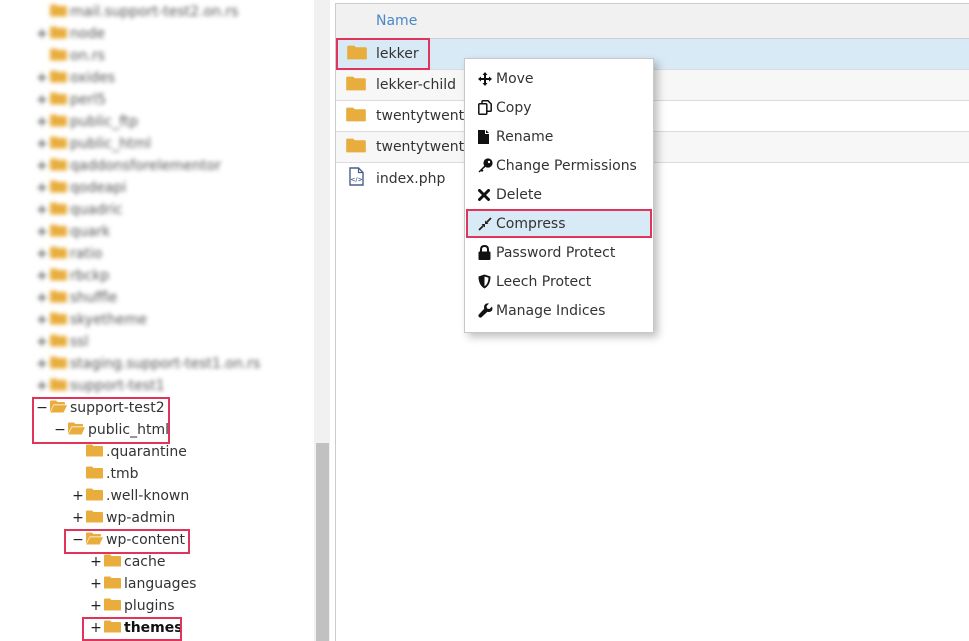 This screenshot has height=641, width=969. I want to click on tree-item-well-known: + .well-known, so click(130, 496).